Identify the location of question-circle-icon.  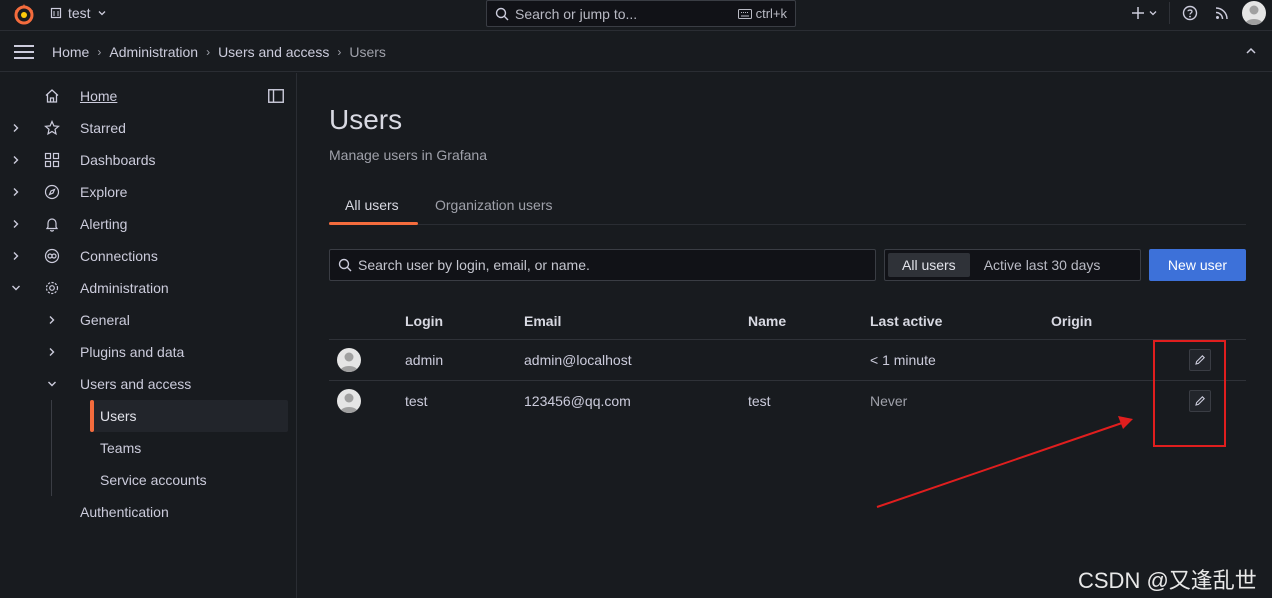
(1190, 13).